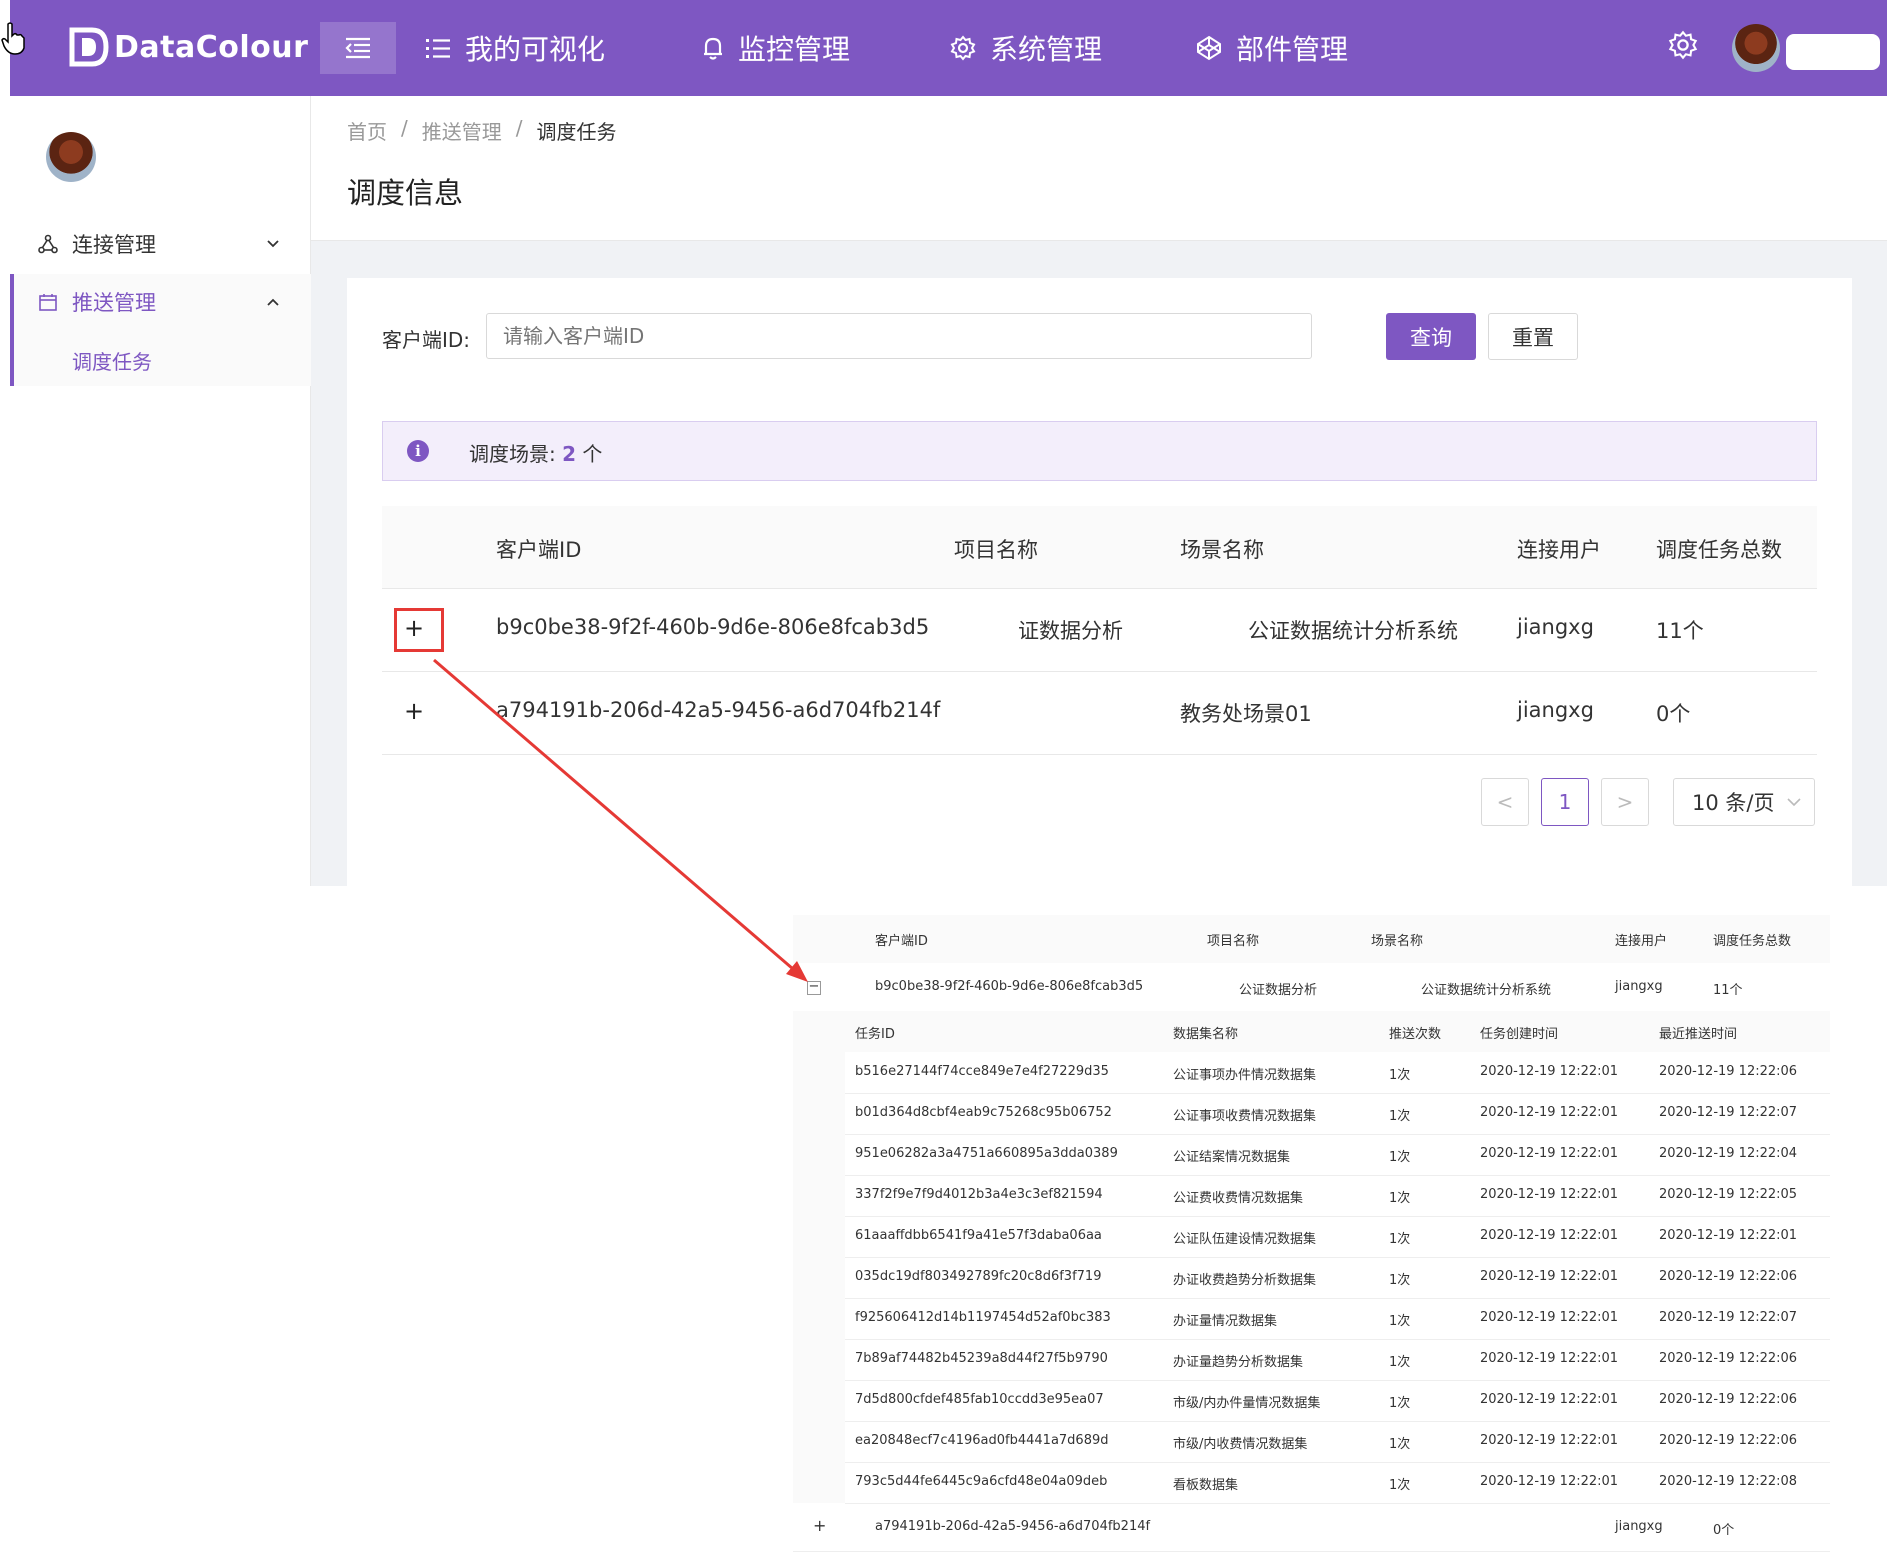 This screenshot has height=1554, width=1887. I want to click on nav-my-visualization: 我的可视化, so click(515, 48).